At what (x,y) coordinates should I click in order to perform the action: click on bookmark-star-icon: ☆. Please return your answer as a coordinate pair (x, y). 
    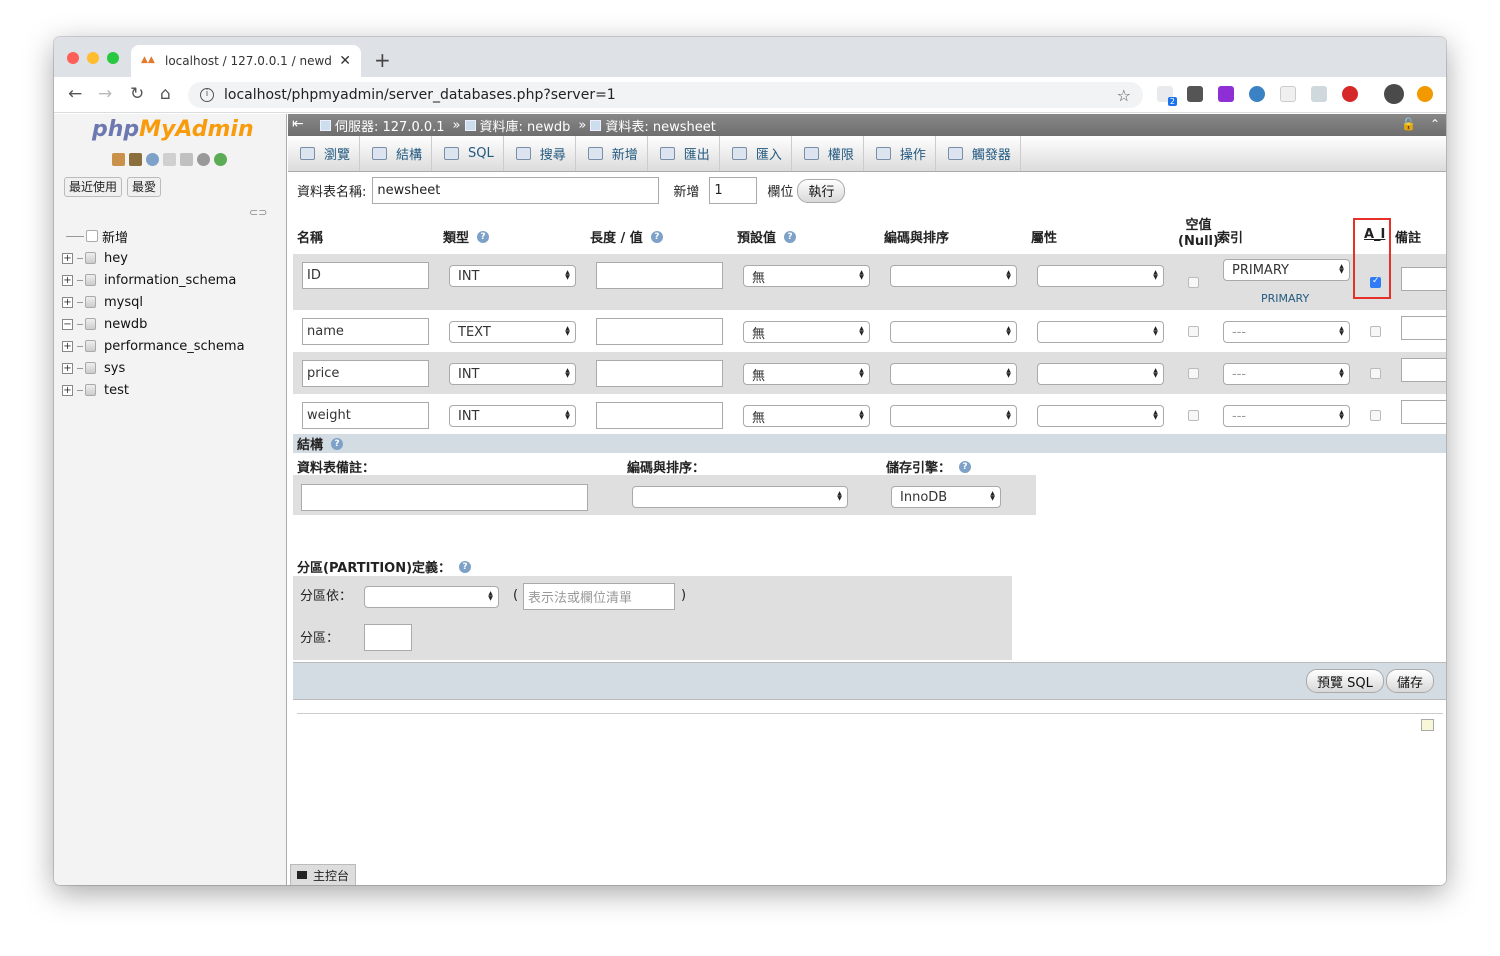
    Looking at the image, I should click on (1124, 95).